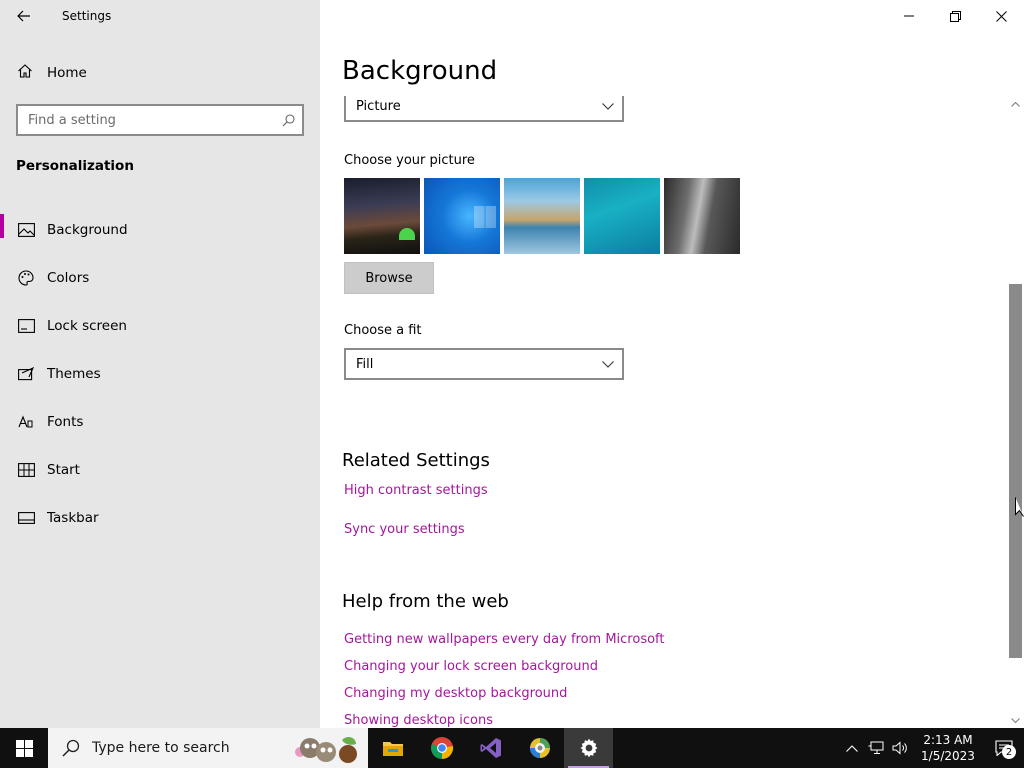  I want to click on search-input, so click(146, 120).